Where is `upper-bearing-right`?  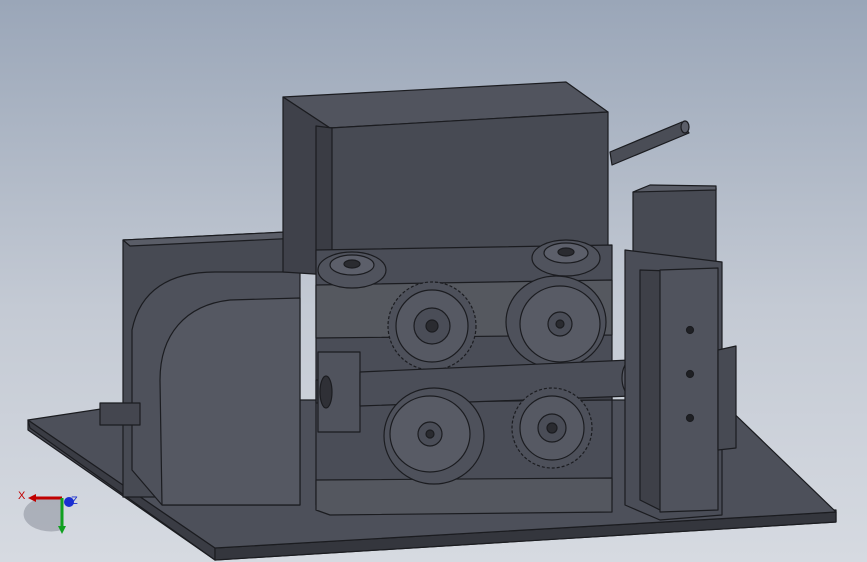
upper-bearing-right is located at coordinates (566, 258).